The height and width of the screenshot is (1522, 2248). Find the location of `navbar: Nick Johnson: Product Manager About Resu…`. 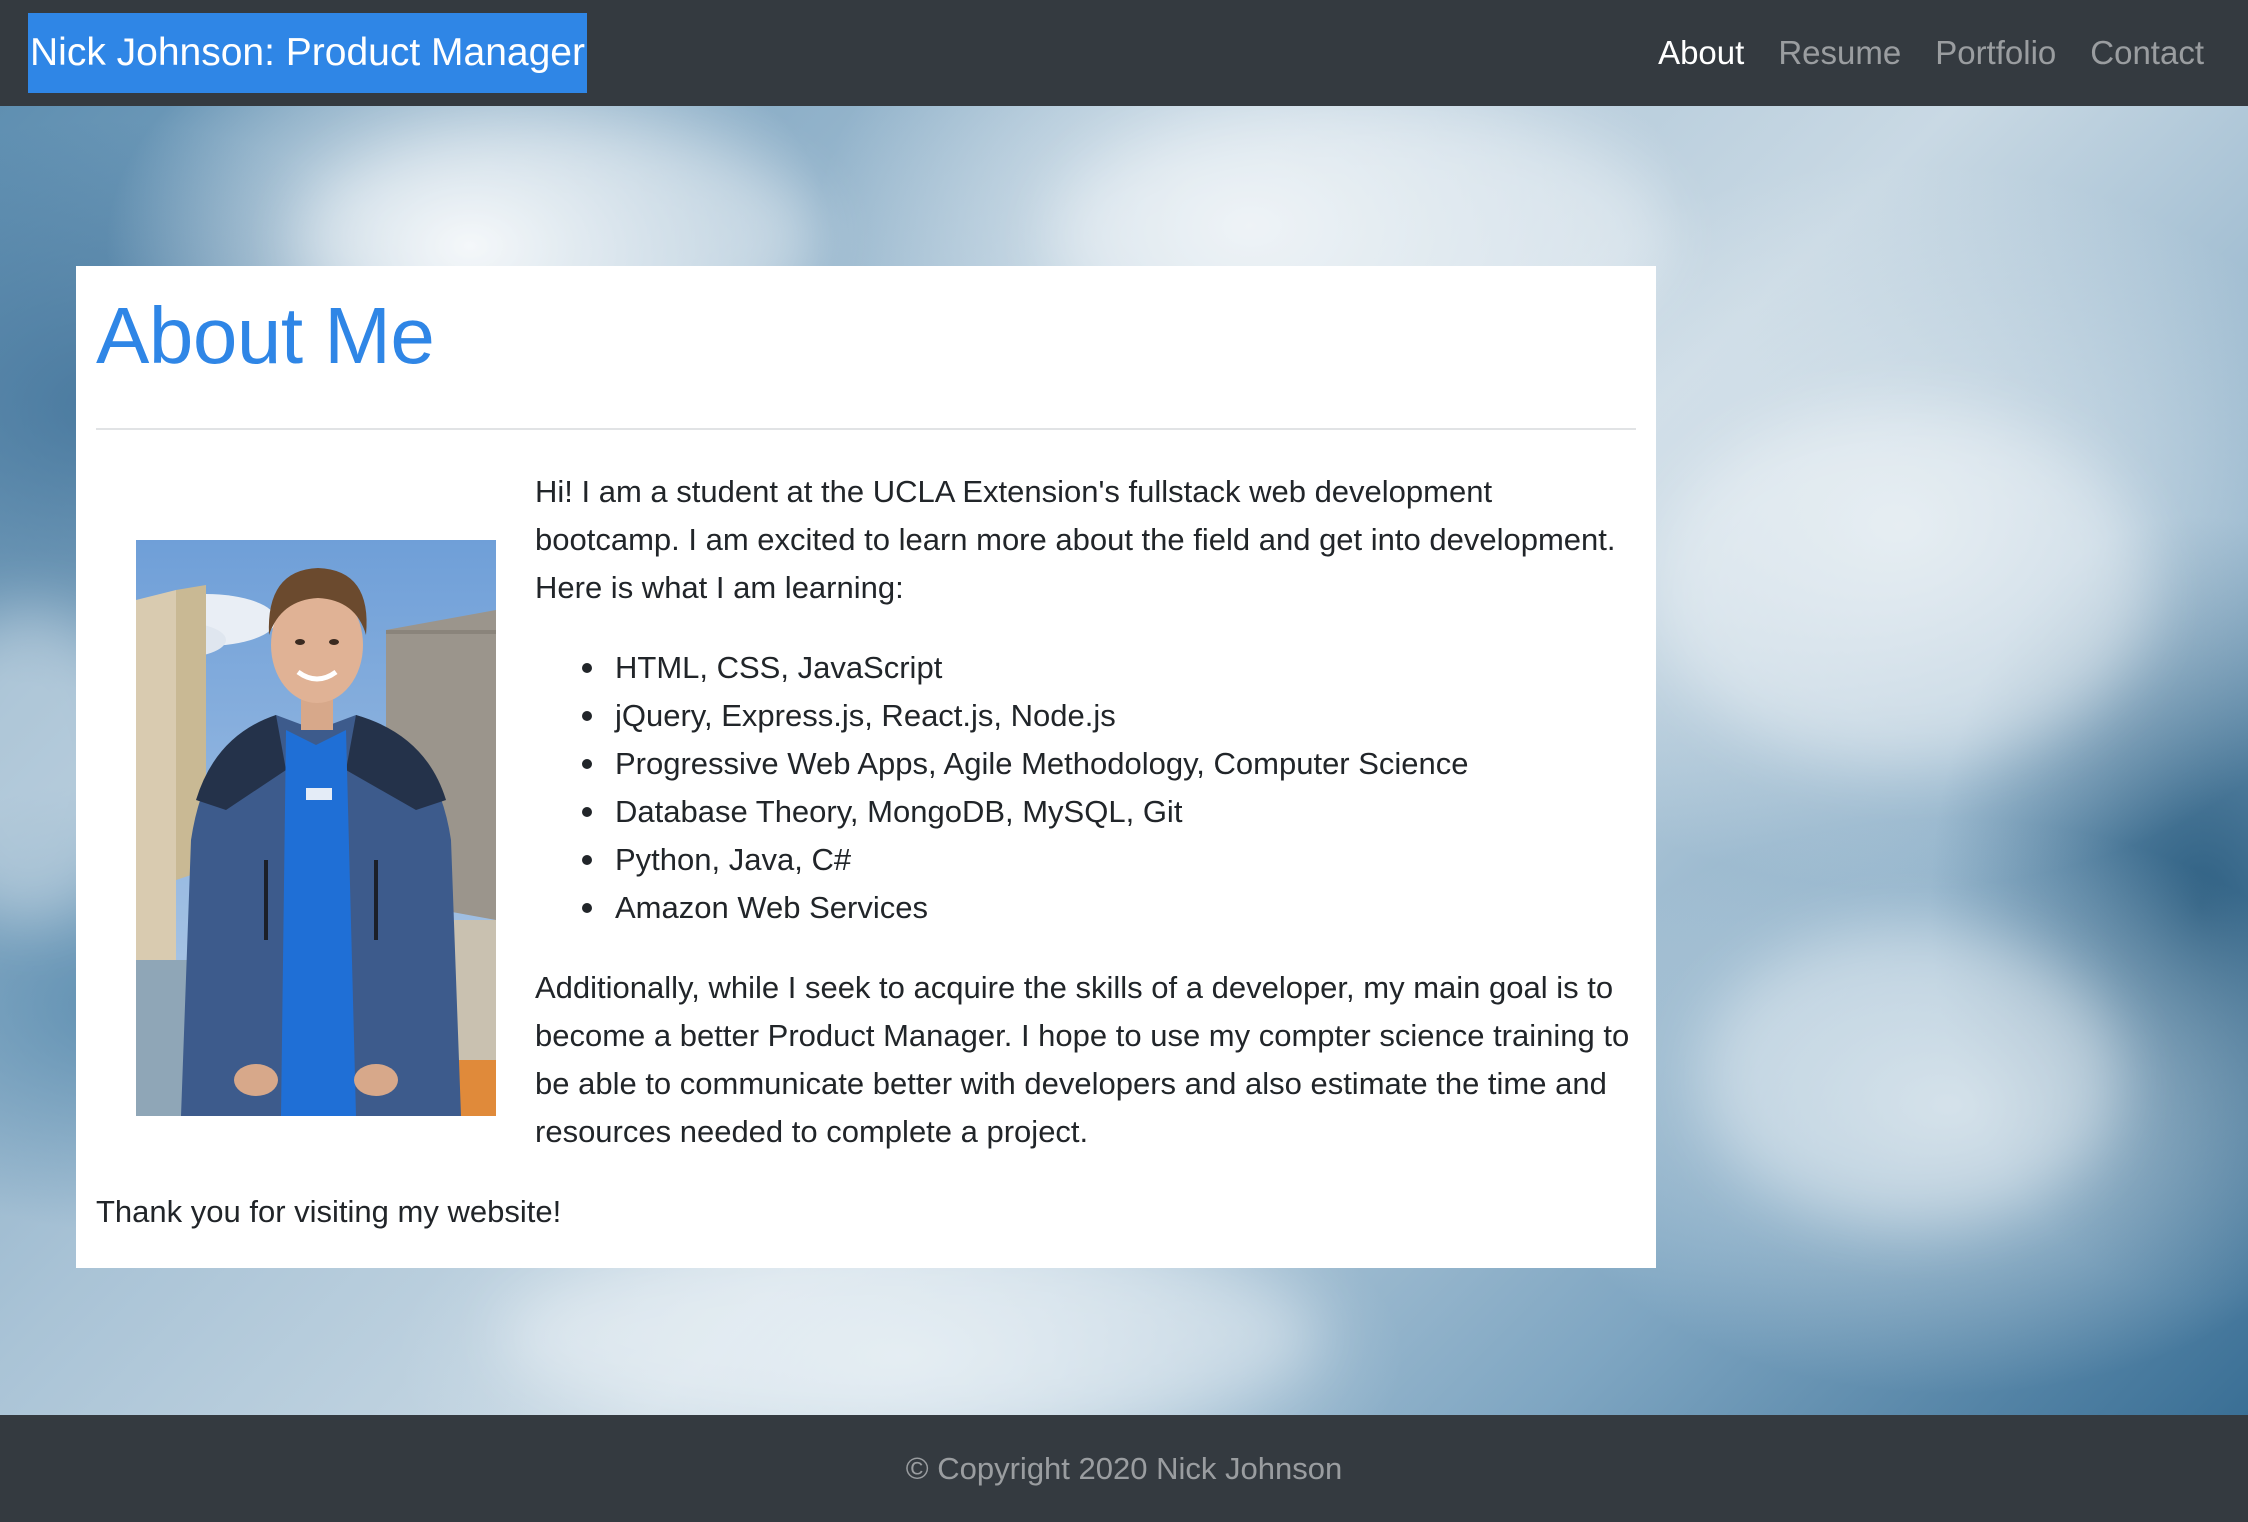

navbar: Nick Johnson: Product Manager About Resu… is located at coordinates (1124, 53).